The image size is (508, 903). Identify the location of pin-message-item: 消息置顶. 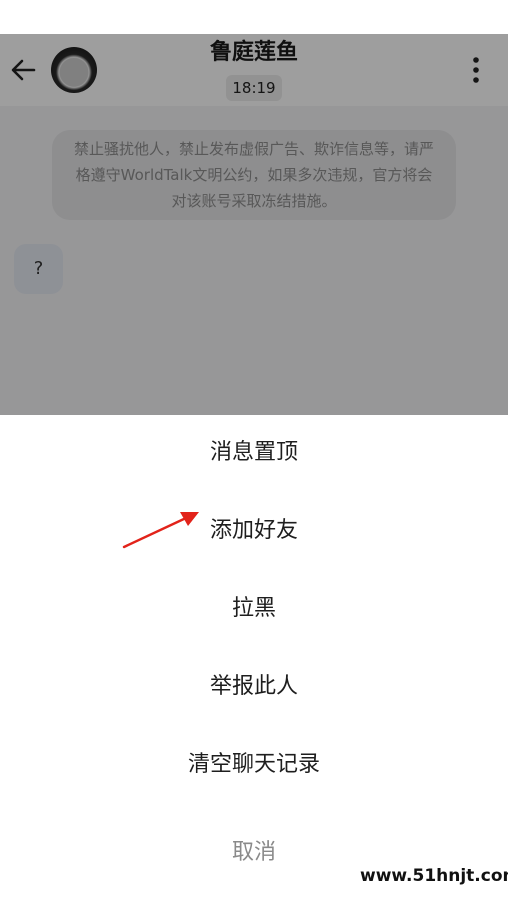
(254, 453).